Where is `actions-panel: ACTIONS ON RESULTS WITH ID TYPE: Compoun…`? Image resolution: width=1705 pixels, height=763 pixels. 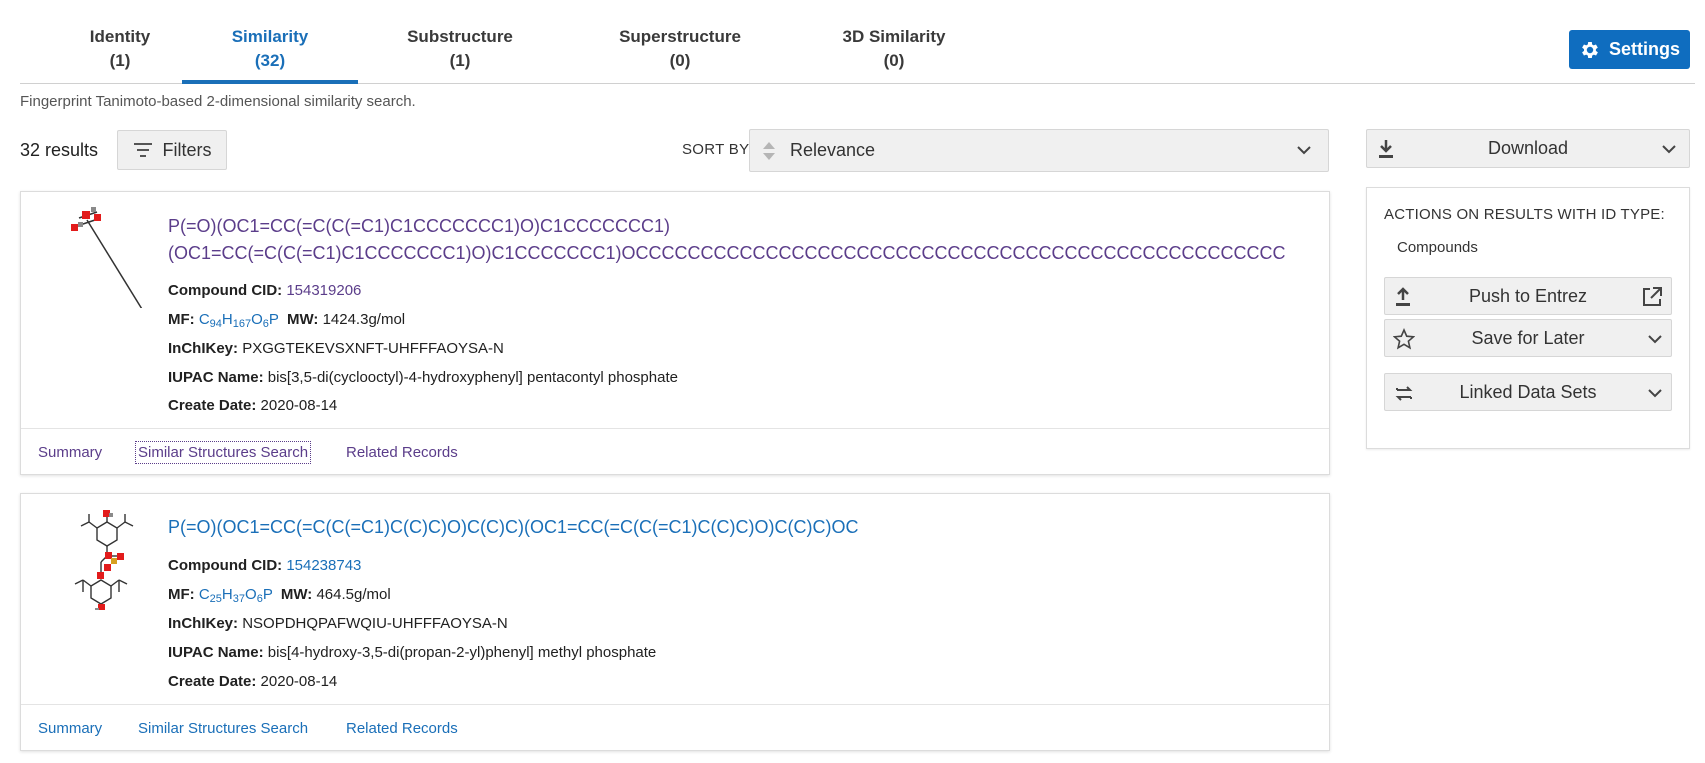 actions-panel: ACTIONS ON RESULTS WITH ID TYPE: Compoun… is located at coordinates (1528, 318).